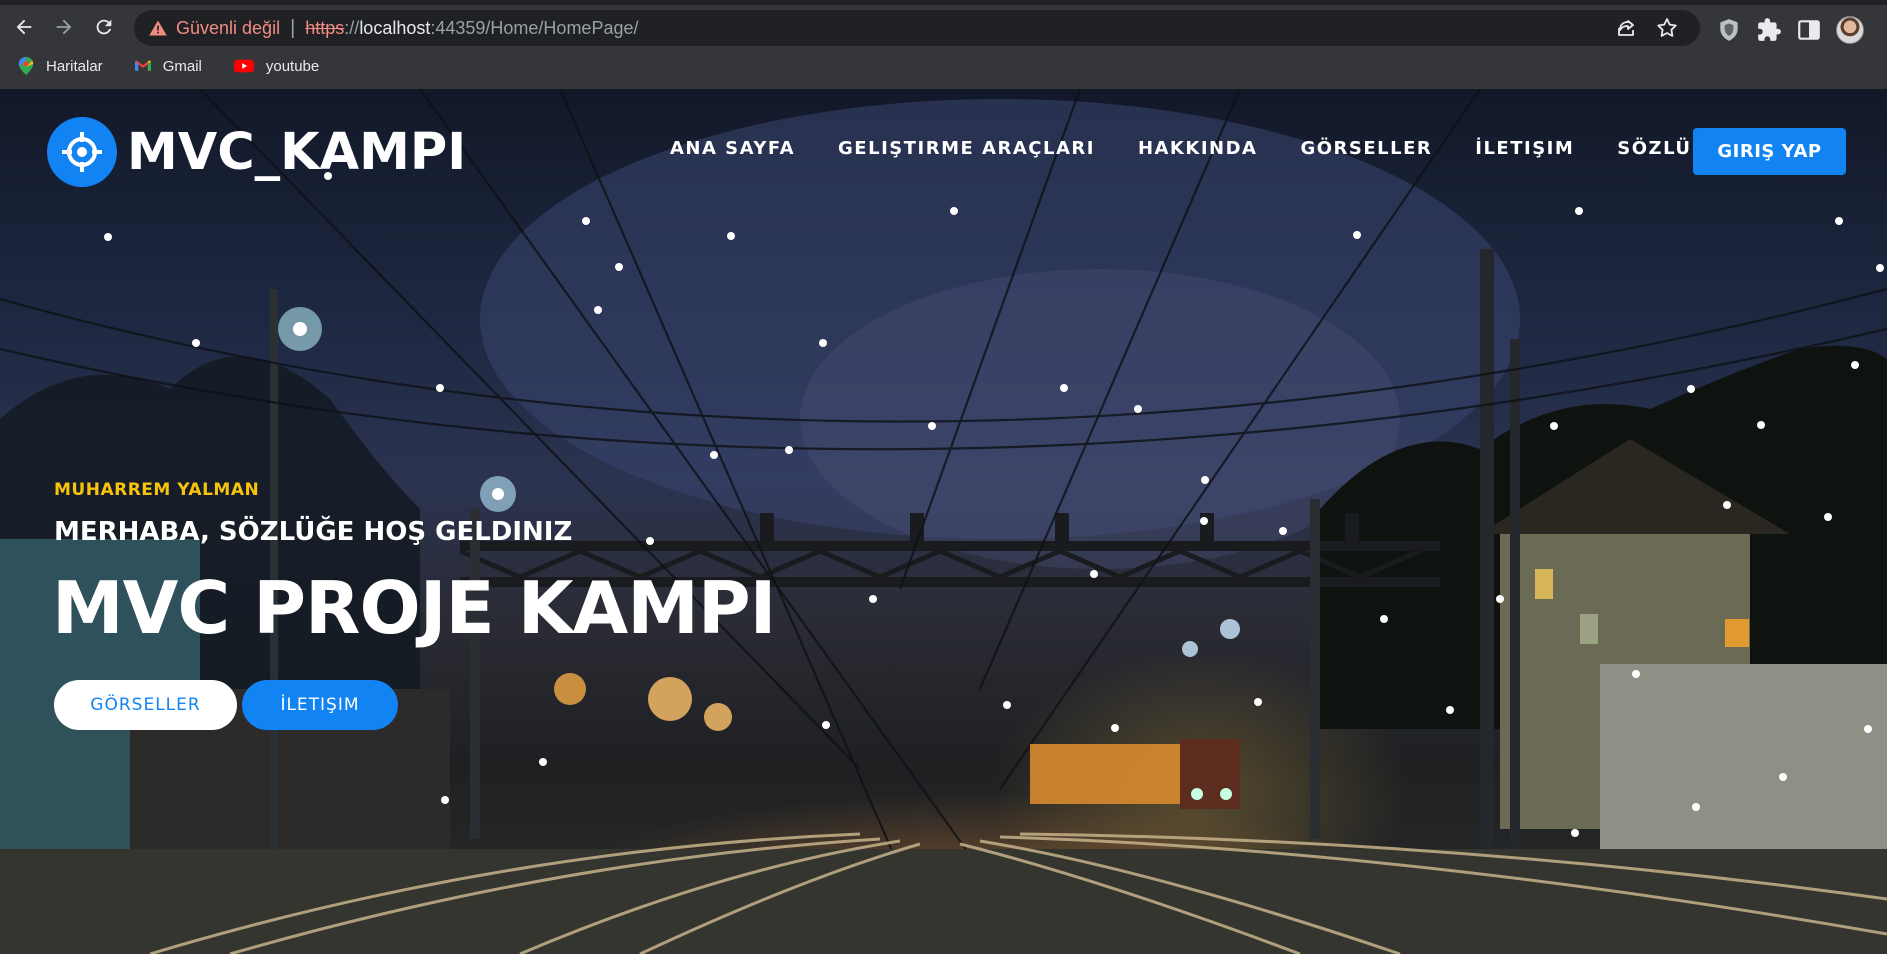 Image resolution: width=1887 pixels, height=954 pixels. Describe the element at coordinates (1366, 149) in the screenshot. I see `nav-gorseller: GÖRSELLER` at that location.